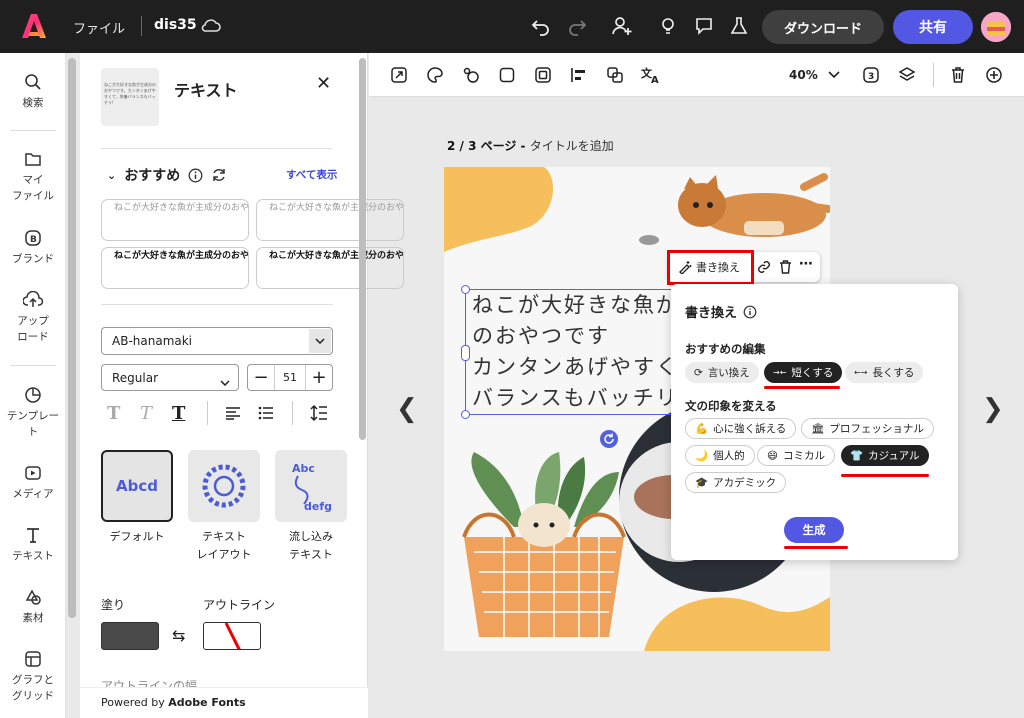 Image resolution: width=1024 pixels, height=718 pixels. I want to click on line-spacing-icon, so click(319, 414).